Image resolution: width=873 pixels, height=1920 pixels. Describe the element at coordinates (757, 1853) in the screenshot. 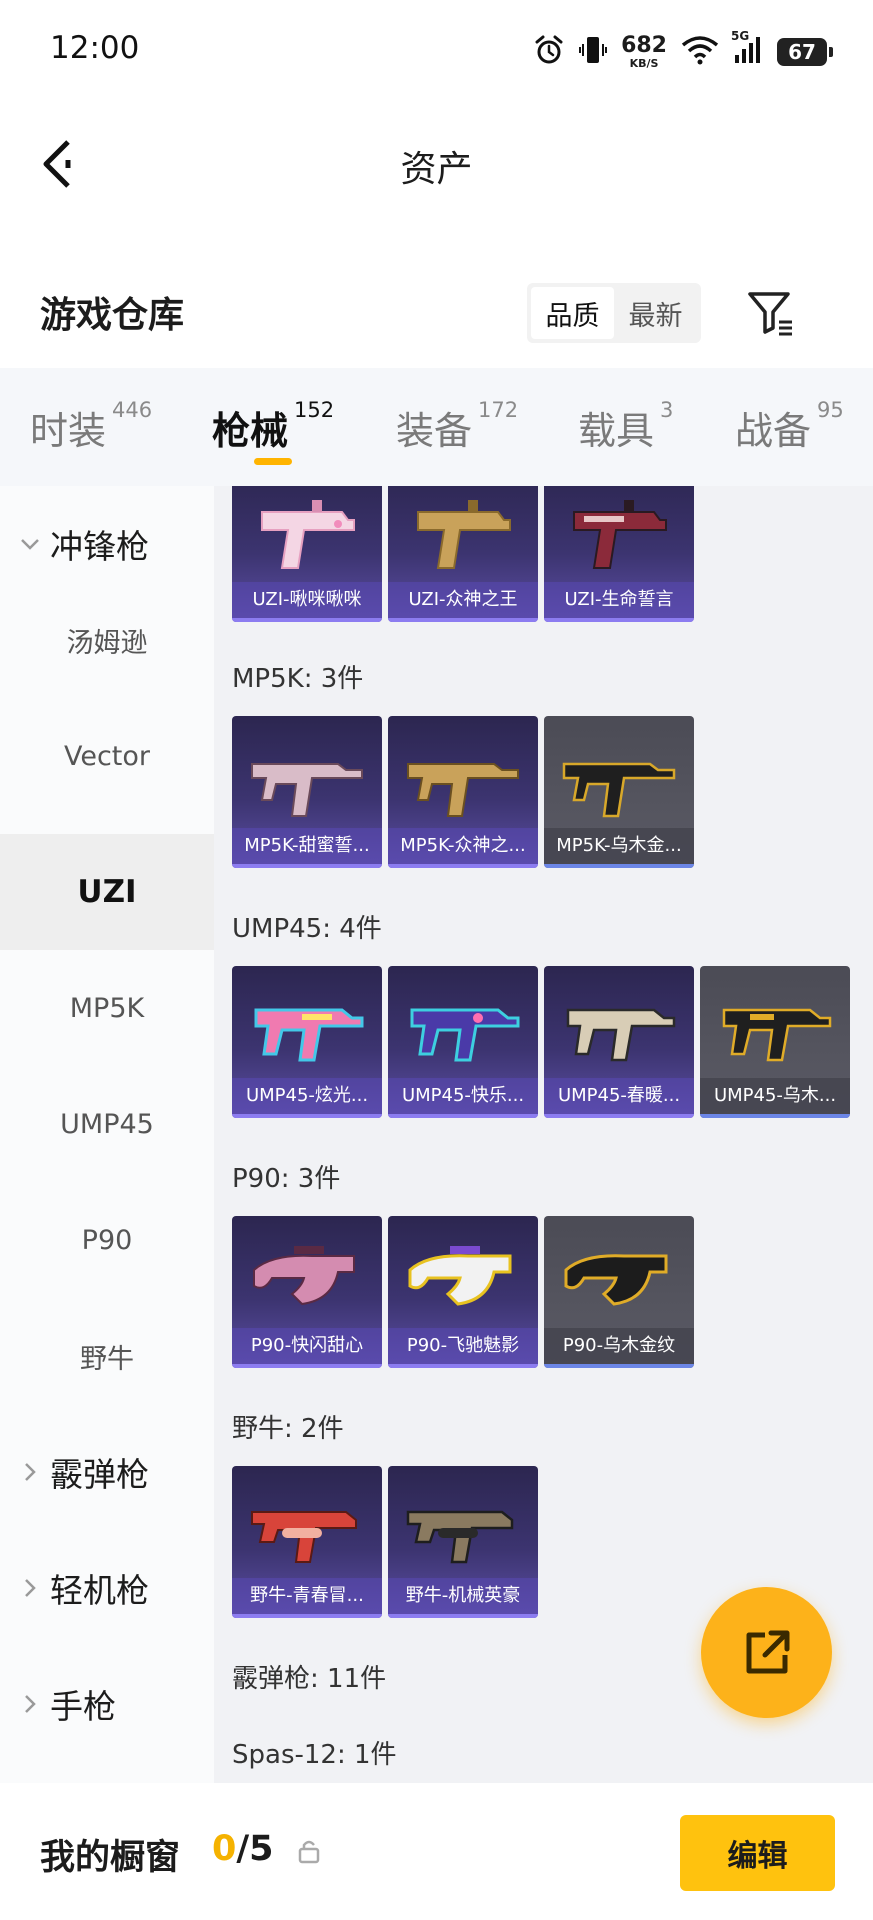

I see `edit-button: 编辑` at that location.